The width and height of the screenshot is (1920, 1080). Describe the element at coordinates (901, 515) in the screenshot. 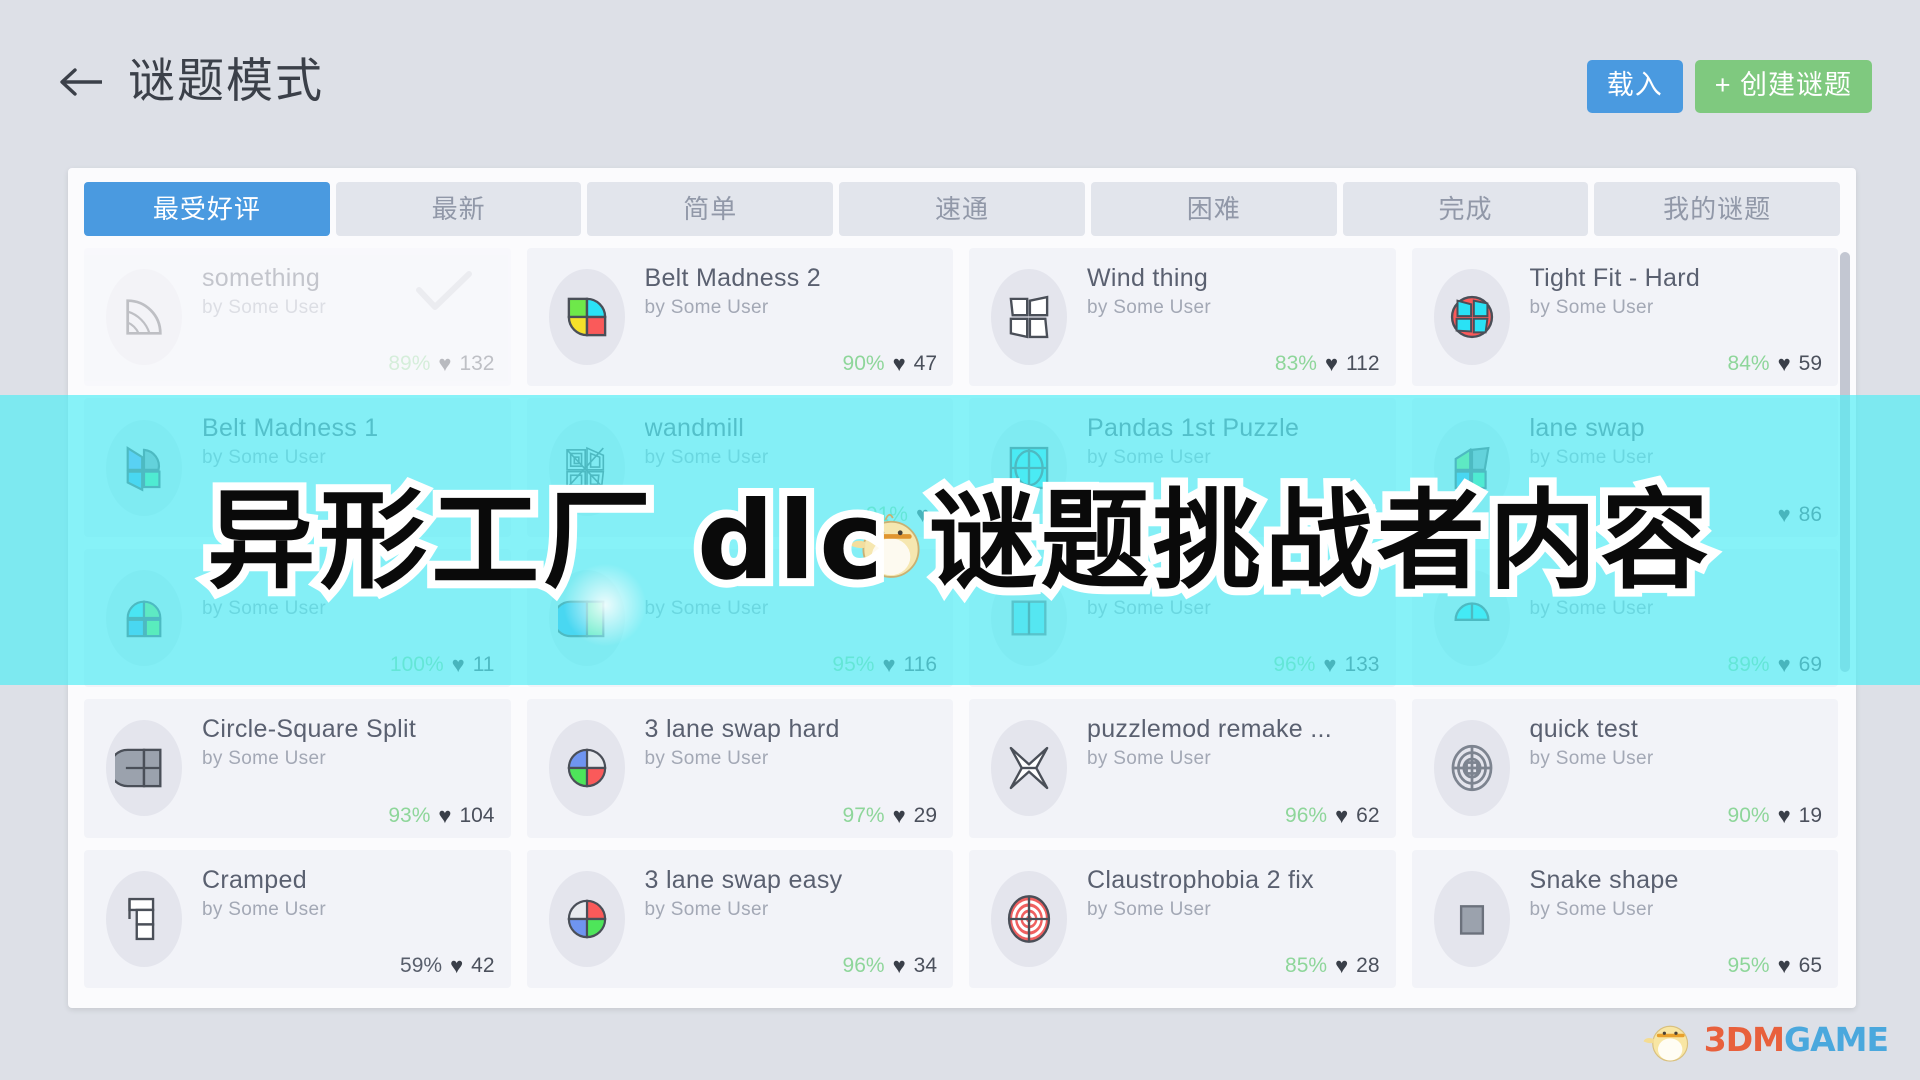

I see `puzzle-stats: 91% ♥` at that location.